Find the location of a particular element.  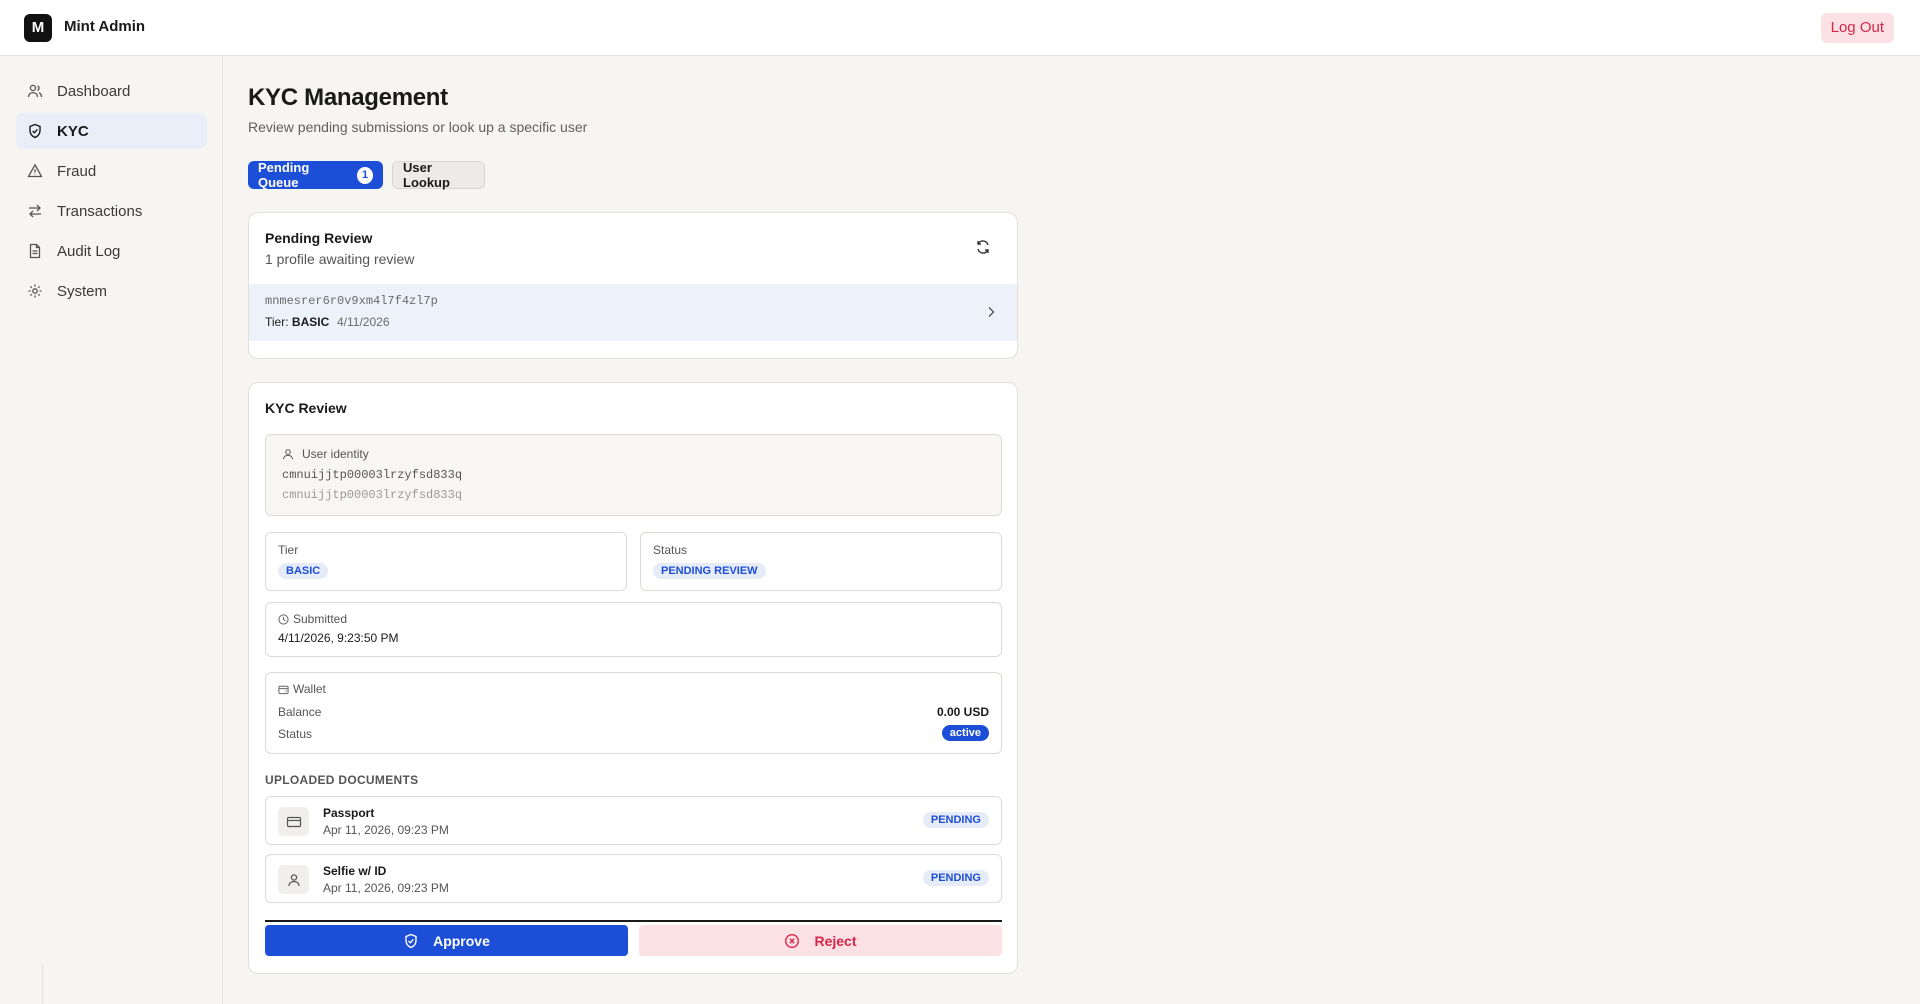

submitted-label: Submitted is located at coordinates (320, 619).